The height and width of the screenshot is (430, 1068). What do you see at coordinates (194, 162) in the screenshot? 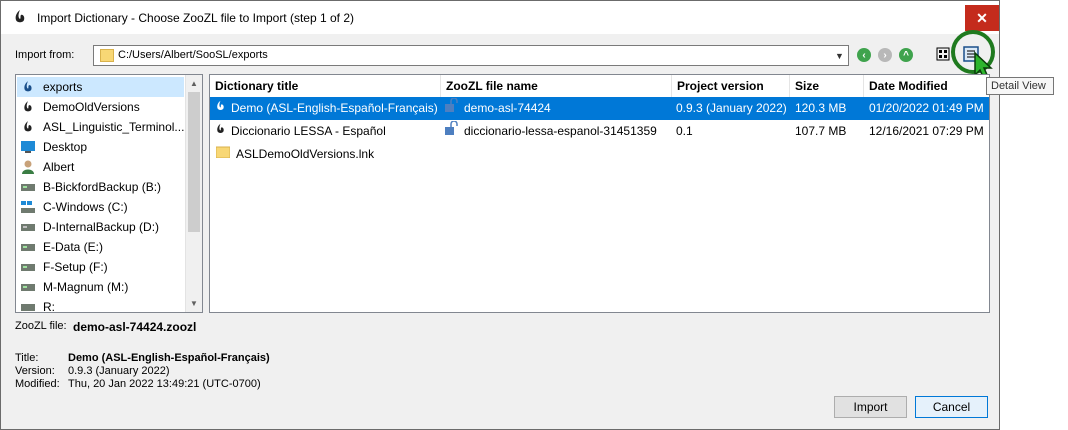
I see `scroll-thumb` at bounding box center [194, 162].